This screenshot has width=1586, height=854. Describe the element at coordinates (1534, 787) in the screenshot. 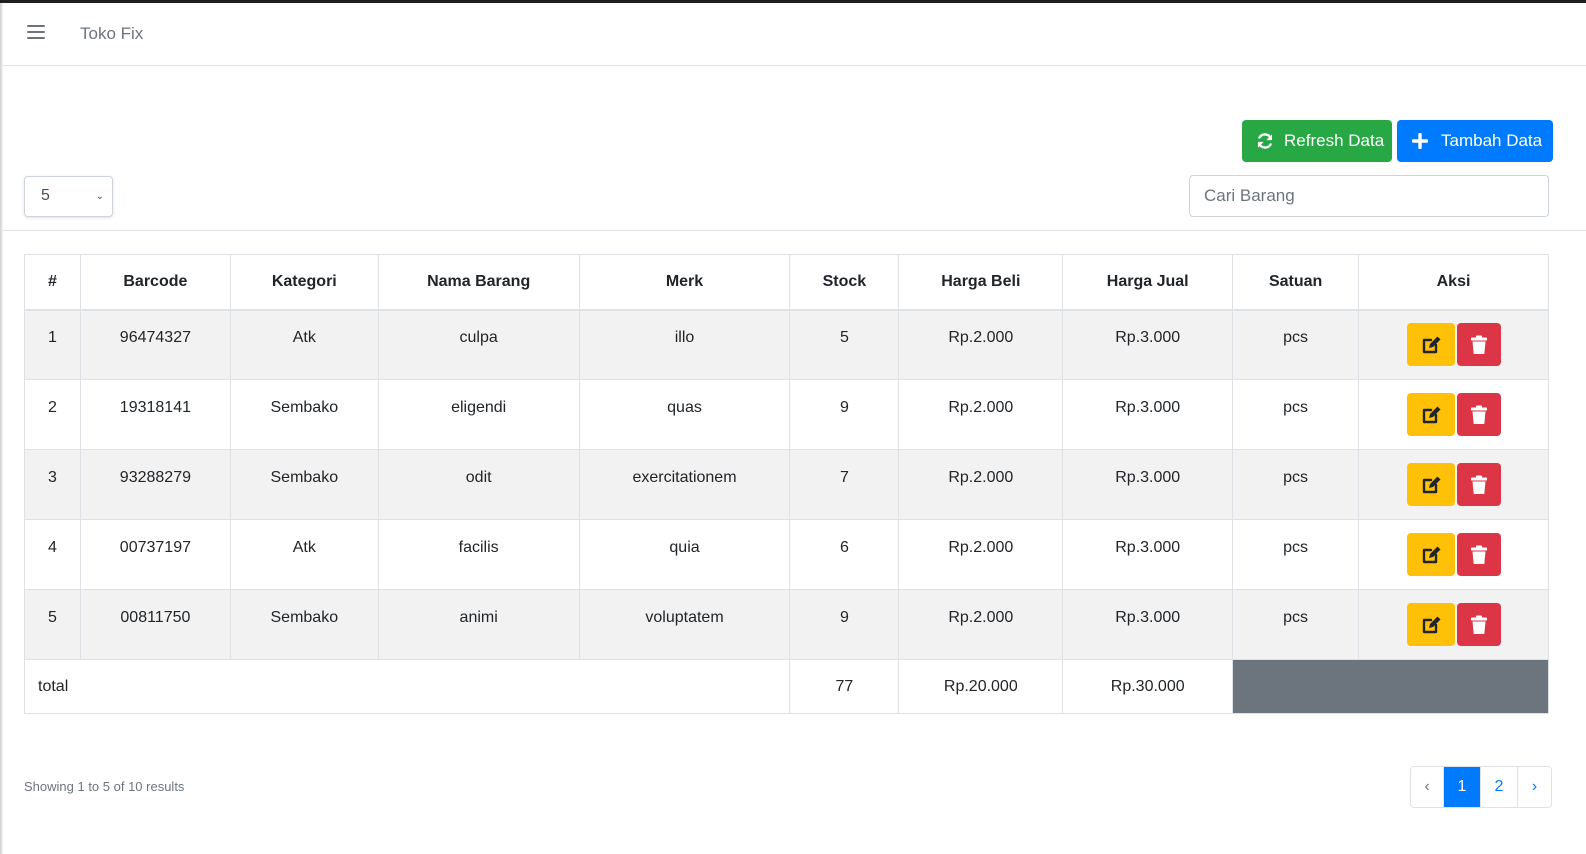

I see `pagination-next: ›` at that location.